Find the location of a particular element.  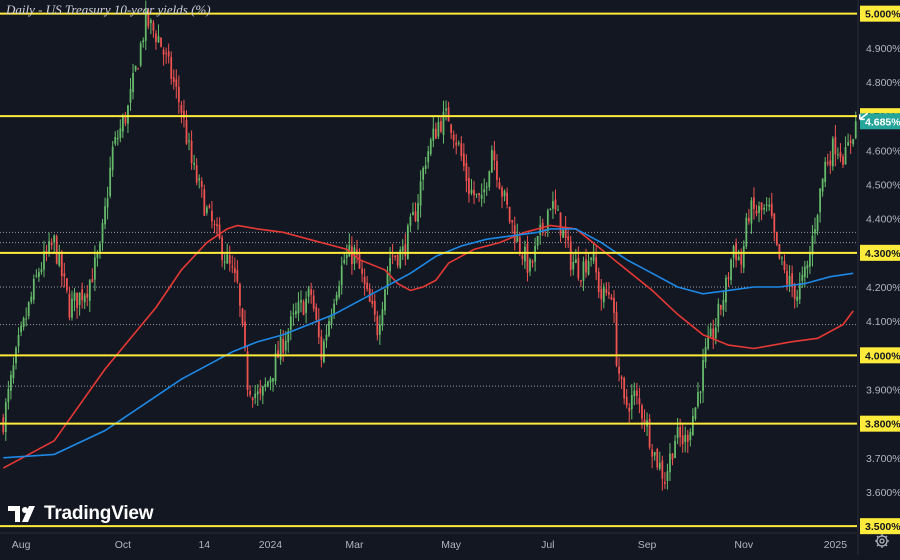

x-tick-label: 2025 is located at coordinates (836, 545).